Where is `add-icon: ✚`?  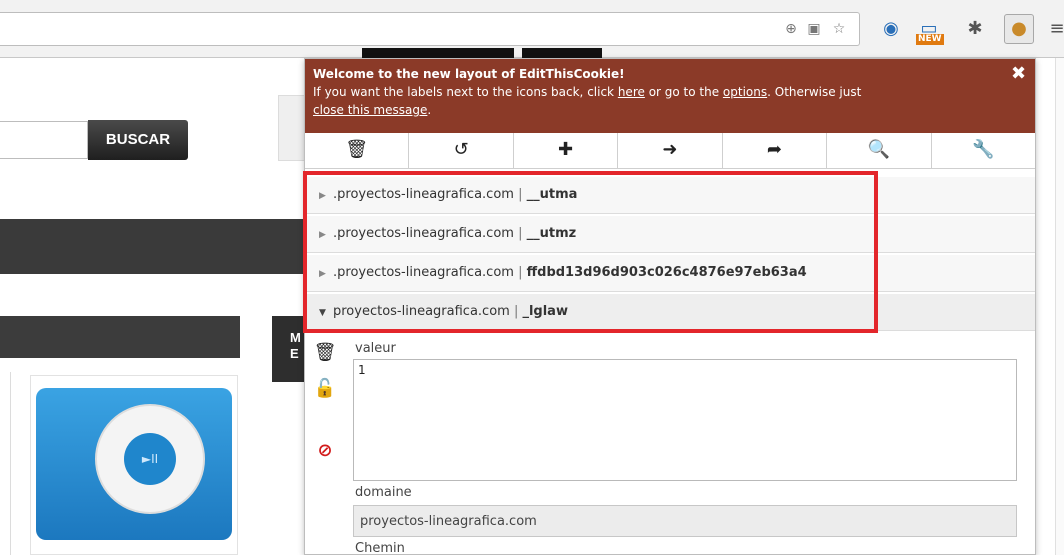
add-icon: ✚ is located at coordinates (566, 150).